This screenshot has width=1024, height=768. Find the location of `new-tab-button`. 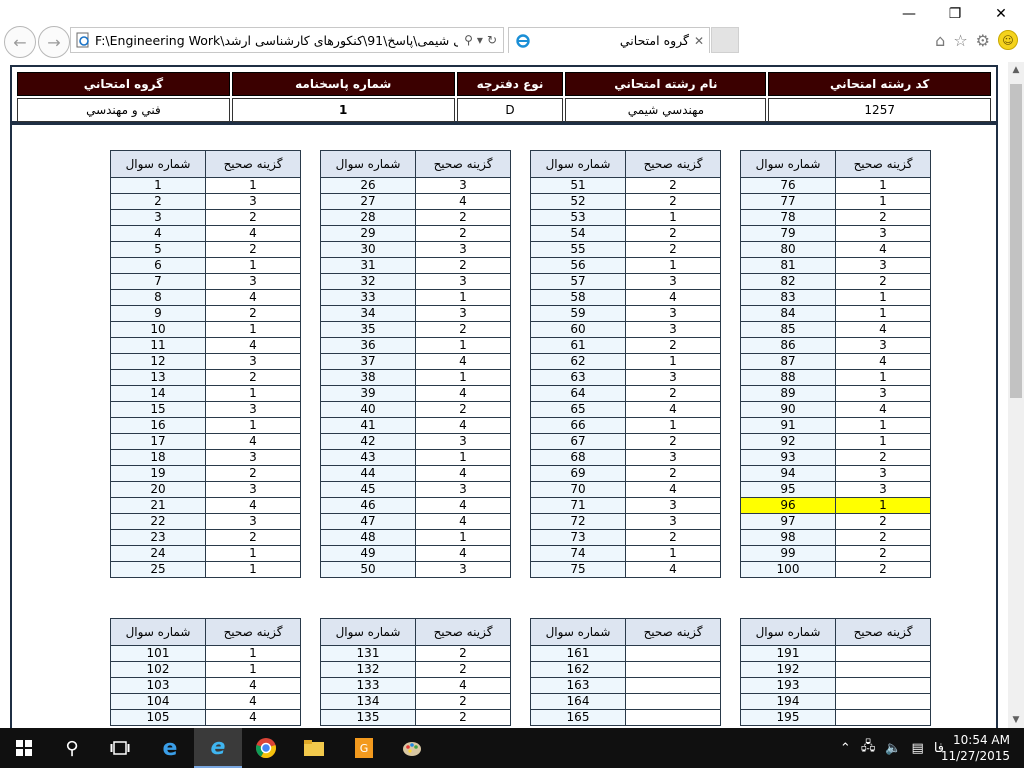

new-tab-button is located at coordinates (725, 40).